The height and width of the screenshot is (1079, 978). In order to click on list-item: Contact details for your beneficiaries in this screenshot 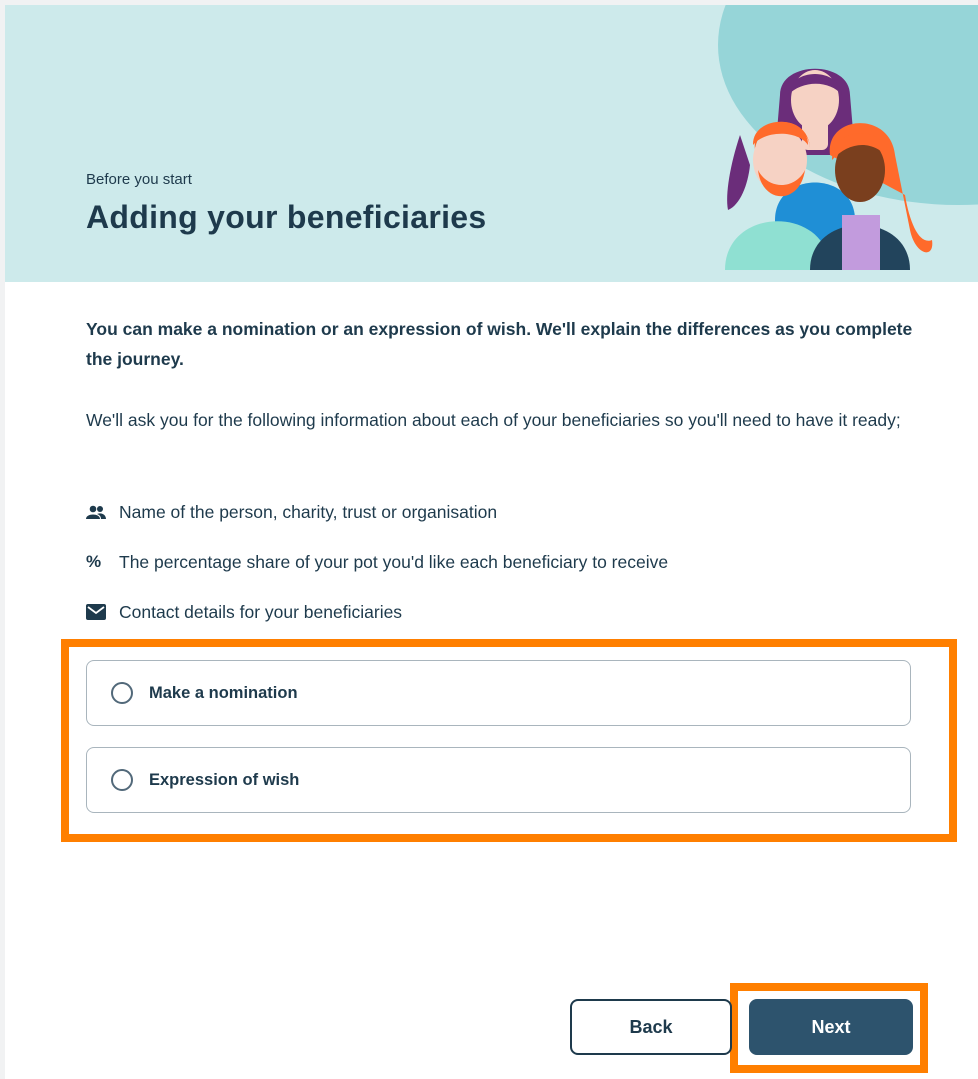, I will do `click(377, 612)`.